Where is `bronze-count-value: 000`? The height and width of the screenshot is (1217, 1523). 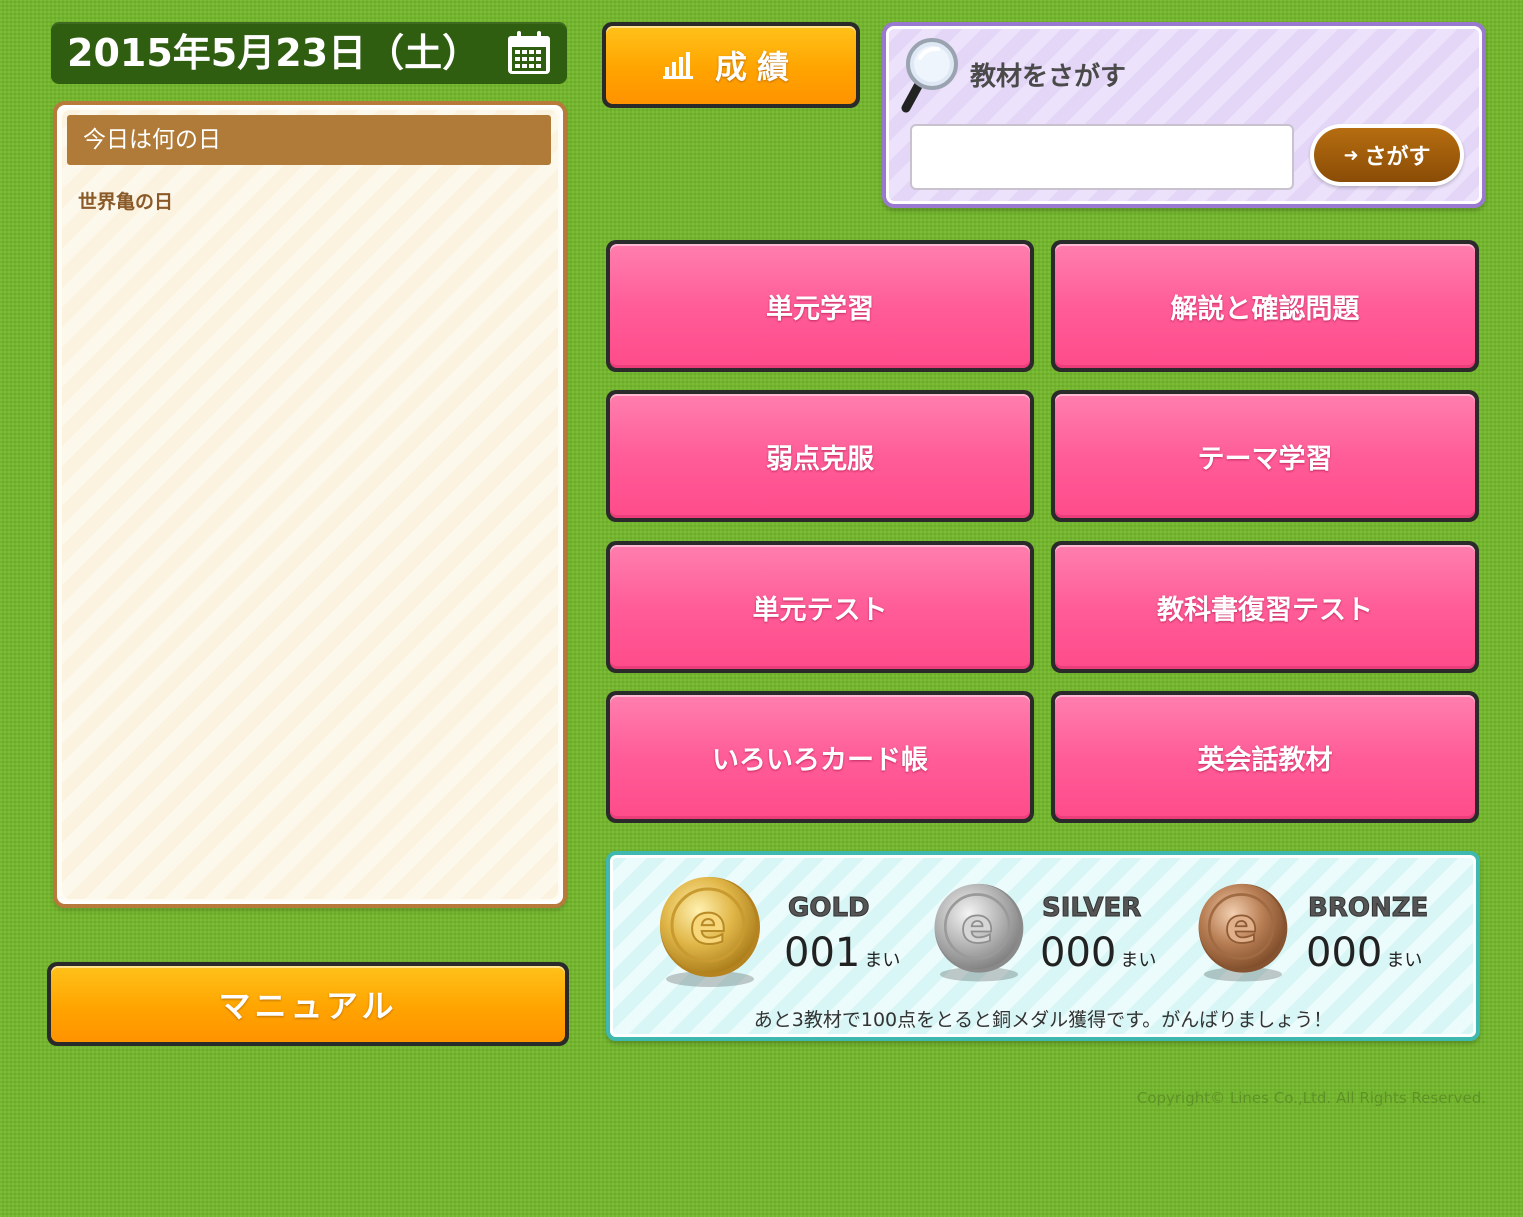 bronze-count-value: 000 is located at coordinates (1344, 953).